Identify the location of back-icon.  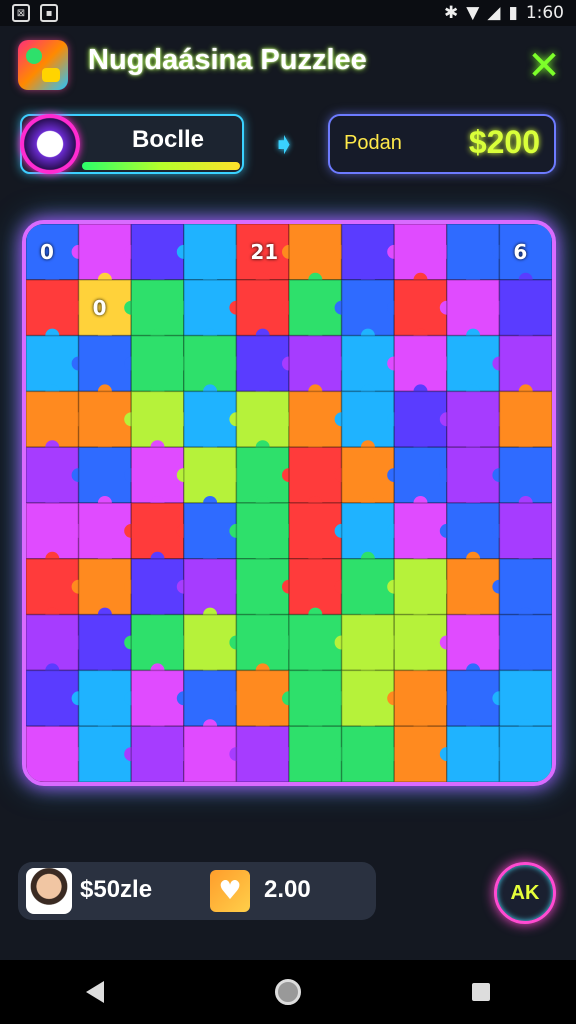
(94, 992).